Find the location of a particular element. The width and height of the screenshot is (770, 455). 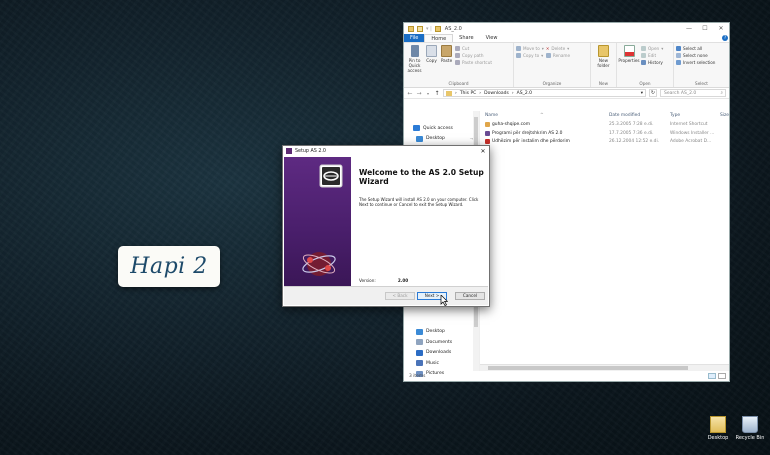

address-dropdown-icon: ▾ is located at coordinates (642, 93).